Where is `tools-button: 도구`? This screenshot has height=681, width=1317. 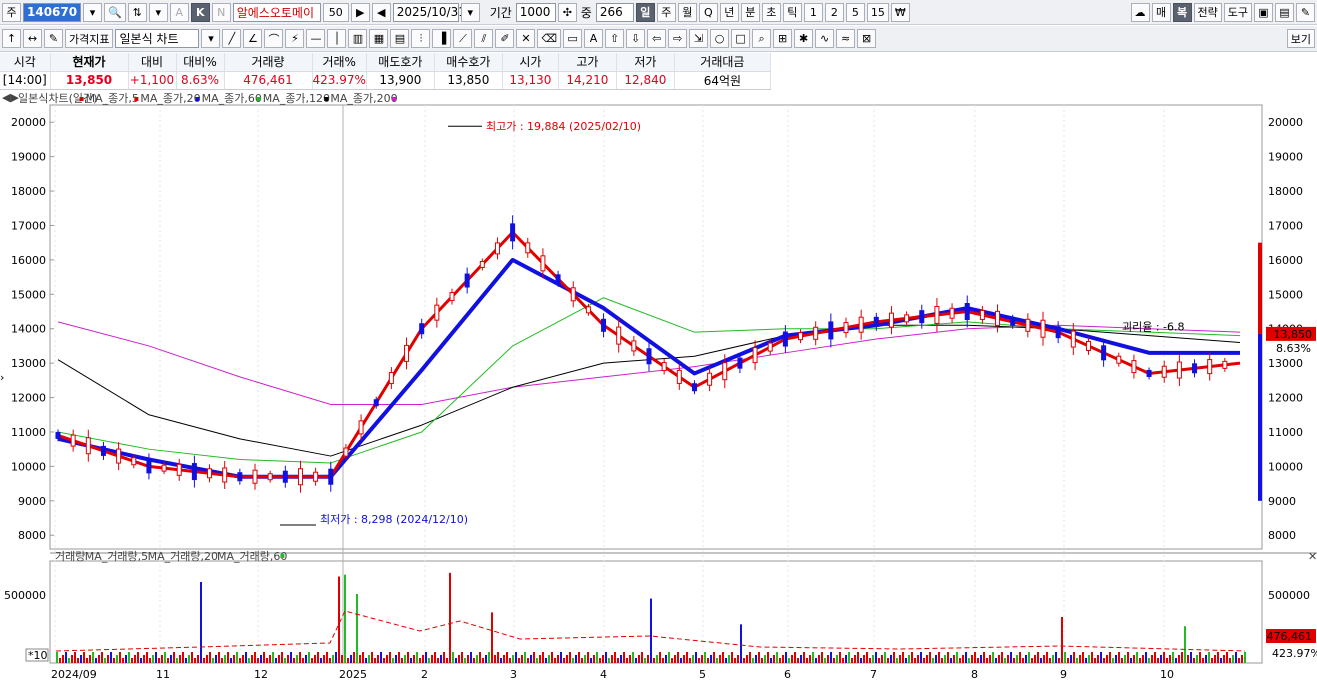
tools-button: 도구 is located at coordinates (1237, 12).